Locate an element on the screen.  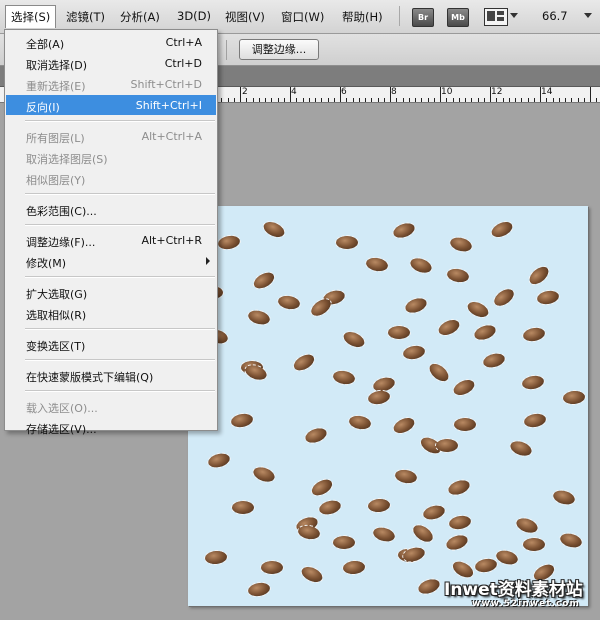
ruler-label: 10 is located at coordinates (447, 92).